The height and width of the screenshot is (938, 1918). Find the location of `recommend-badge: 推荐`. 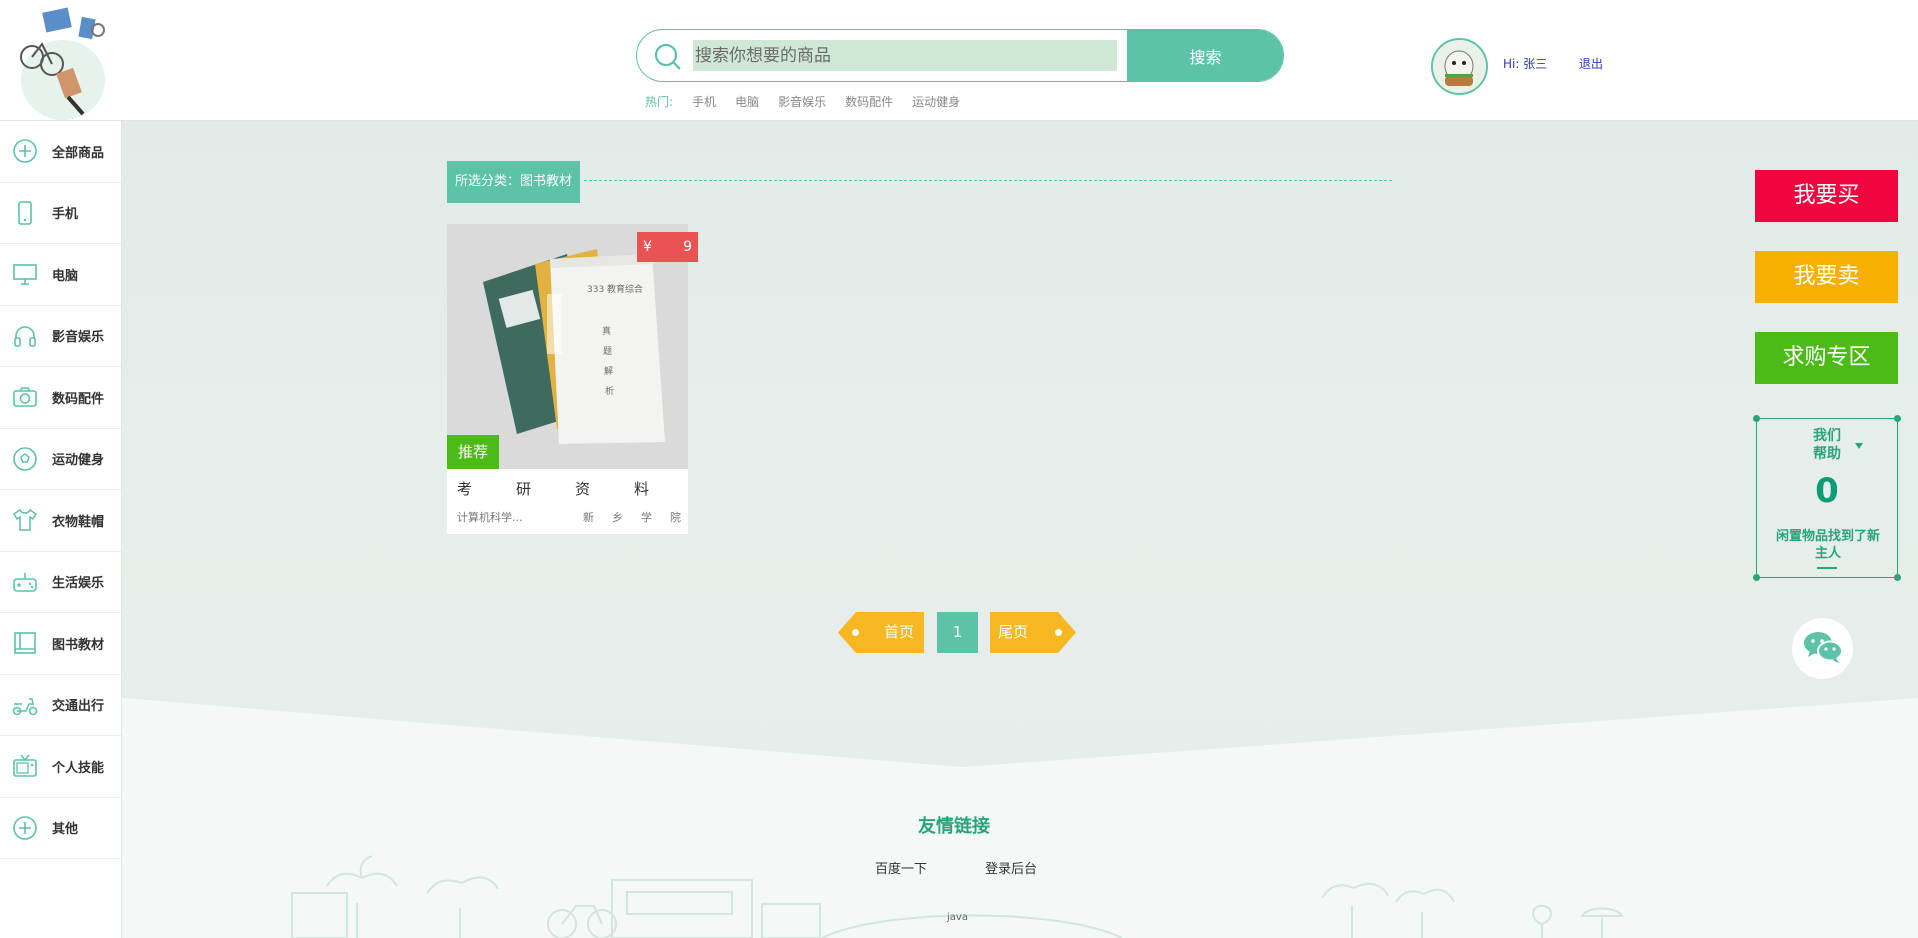

recommend-badge: 推荐 is located at coordinates (473, 452).